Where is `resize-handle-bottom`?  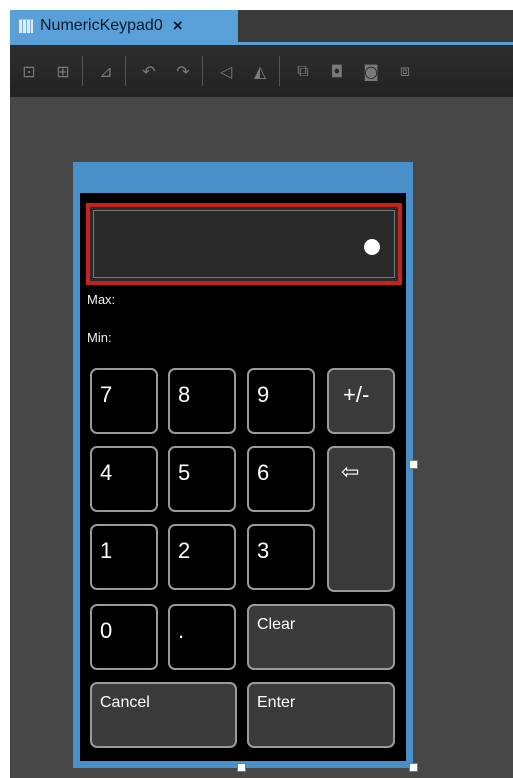
resize-handle-bottom is located at coordinates (241, 767).